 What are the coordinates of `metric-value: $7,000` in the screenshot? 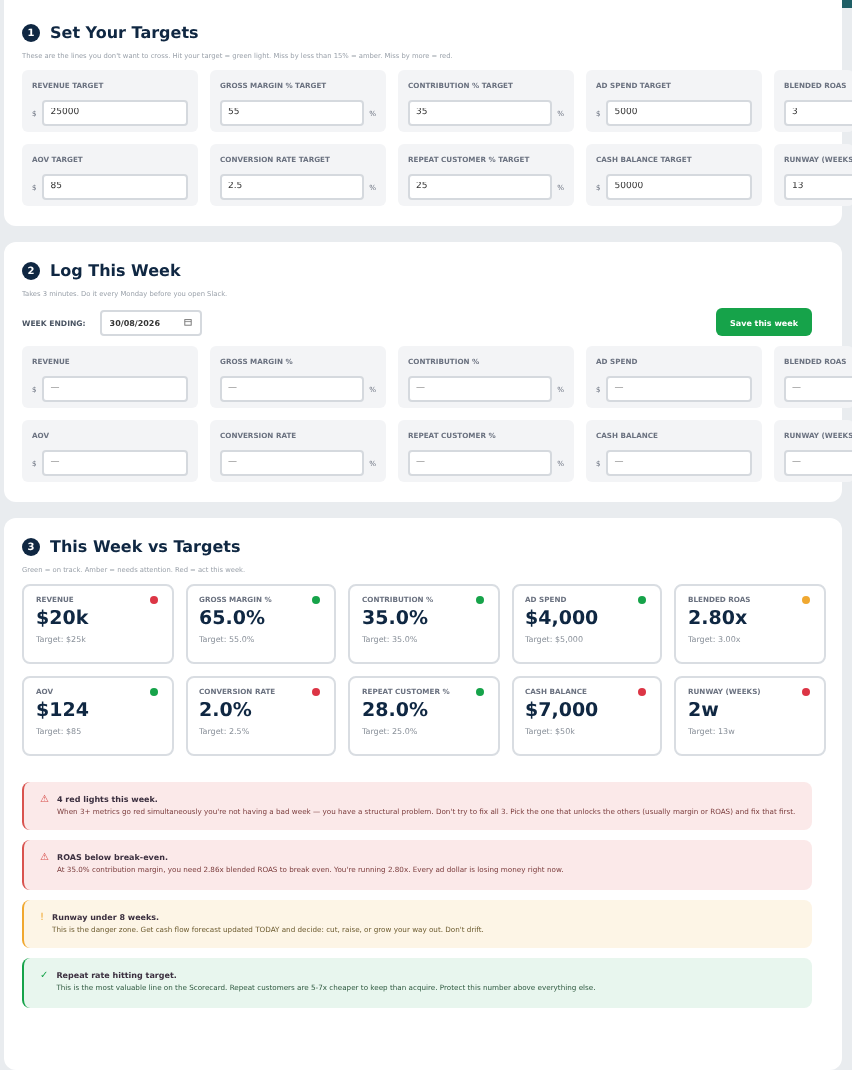 It's located at (563, 711).